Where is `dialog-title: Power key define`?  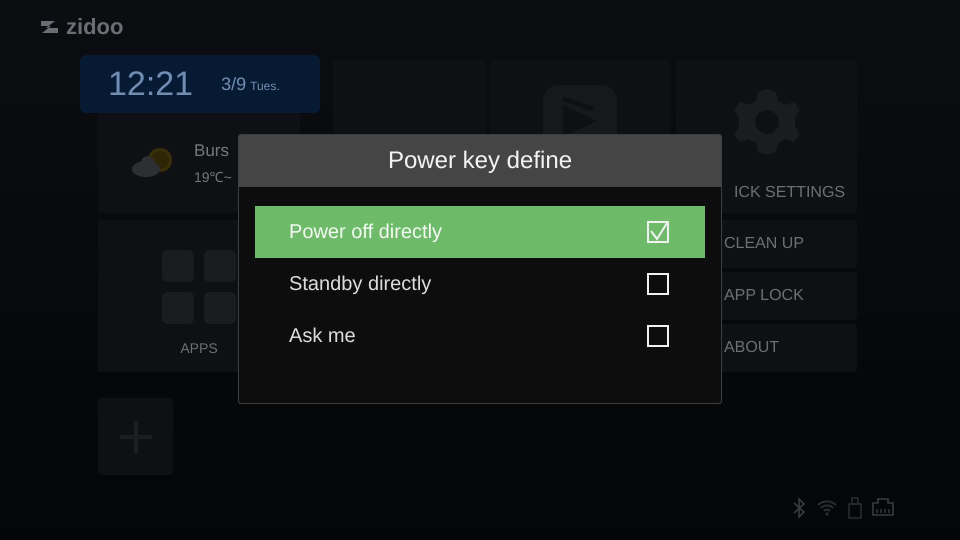
dialog-title: Power key define is located at coordinates (480, 161).